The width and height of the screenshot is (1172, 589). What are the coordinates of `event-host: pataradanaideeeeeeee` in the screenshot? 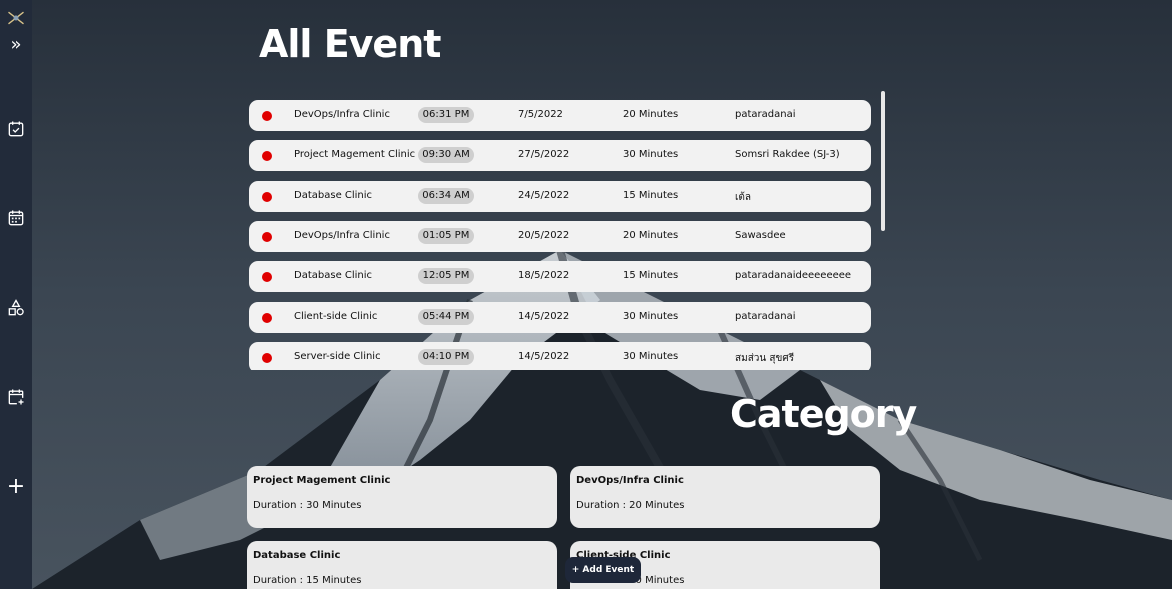 It's located at (793, 276).